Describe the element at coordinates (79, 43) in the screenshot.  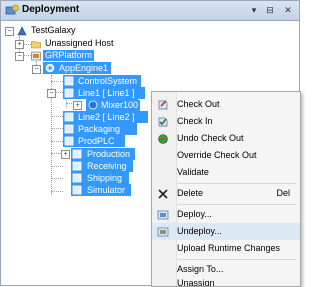
I see `tree-node-unassigned-host: Unassigned Host` at that location.